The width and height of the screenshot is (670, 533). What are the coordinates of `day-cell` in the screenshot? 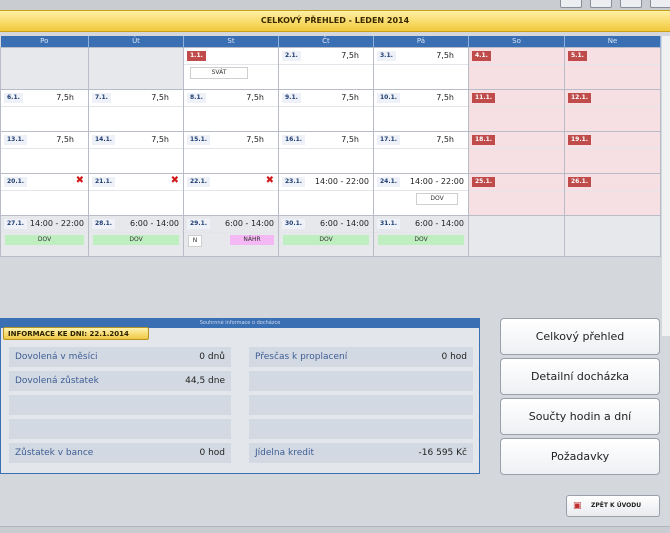 It's located at (516, 236).